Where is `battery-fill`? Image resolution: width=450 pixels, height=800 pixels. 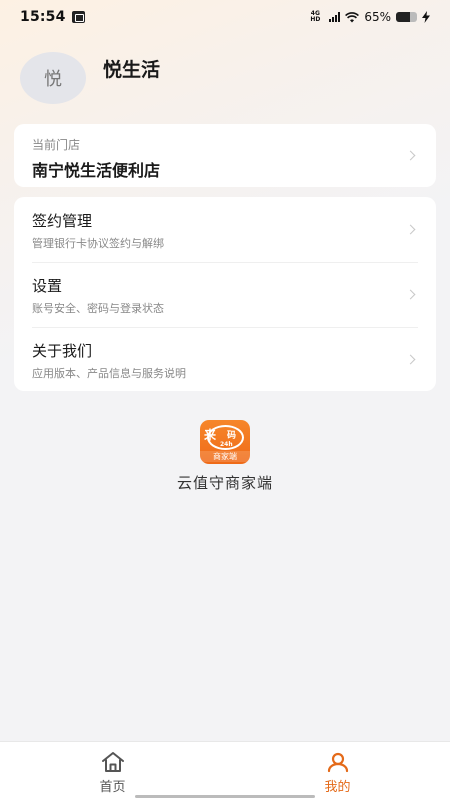
battery-fill is located at coordinates (403, 17).